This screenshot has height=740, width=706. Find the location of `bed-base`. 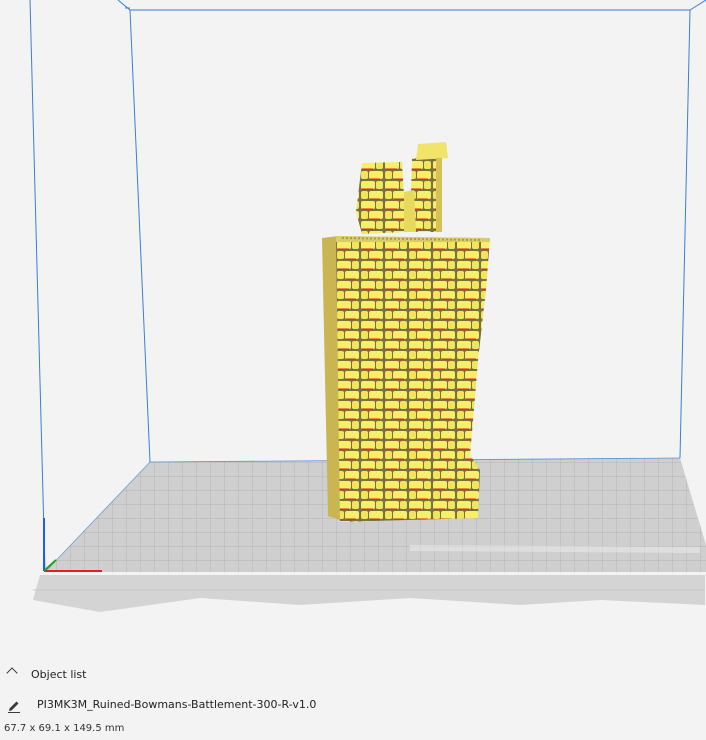

bed-base is located at coordinates (369, 593).